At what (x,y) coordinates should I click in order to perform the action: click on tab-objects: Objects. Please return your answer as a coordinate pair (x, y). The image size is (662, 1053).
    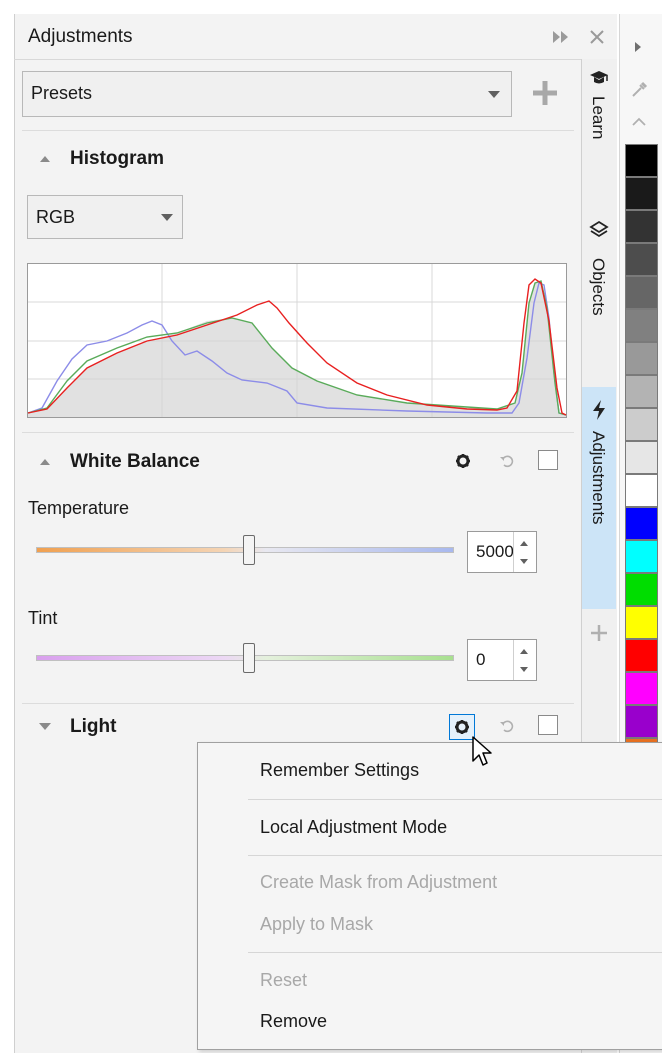
    Looking at the image, I should click on (599, 290).